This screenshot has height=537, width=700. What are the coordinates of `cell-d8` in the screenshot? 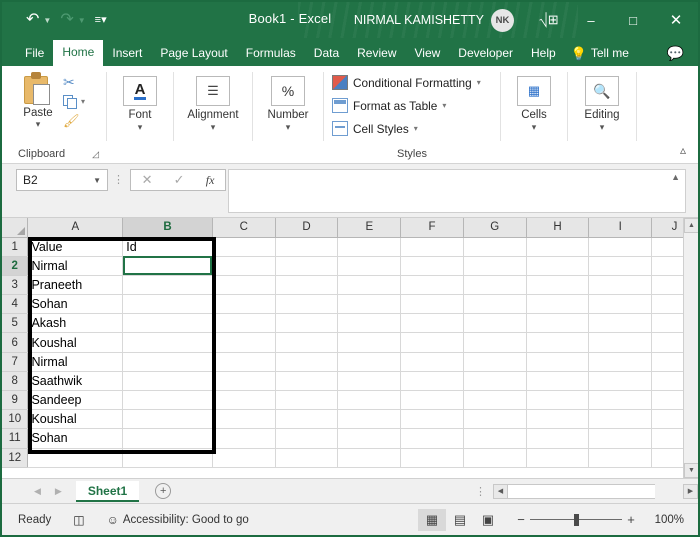 It's located at (307, 381).